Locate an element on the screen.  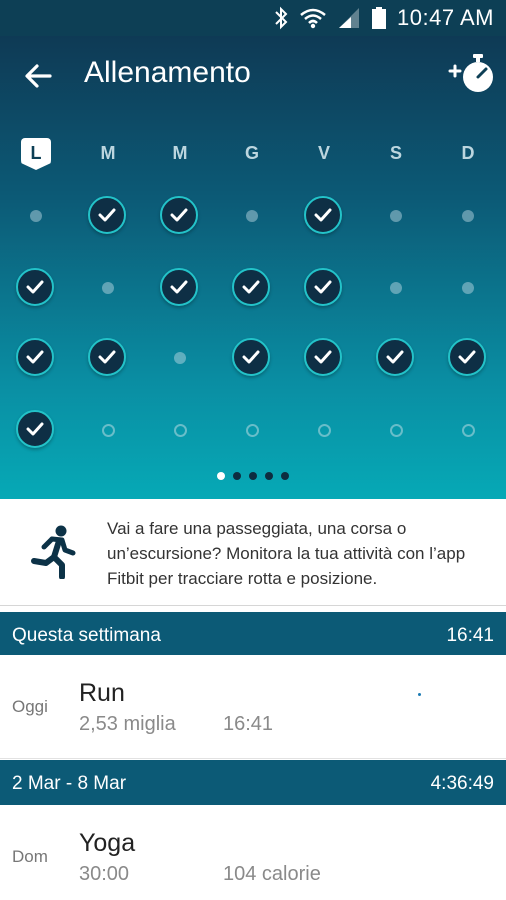
section-title: 2 Mar - 8 Mar is located at coordinates (69, 783).